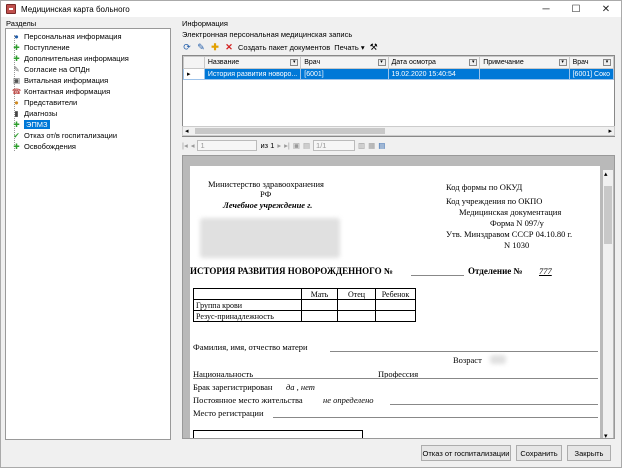 Image resolution: width=622 pixels, height=468 pixels. I want to click on window-title: Медицинская карта больного, so click(75, 9).